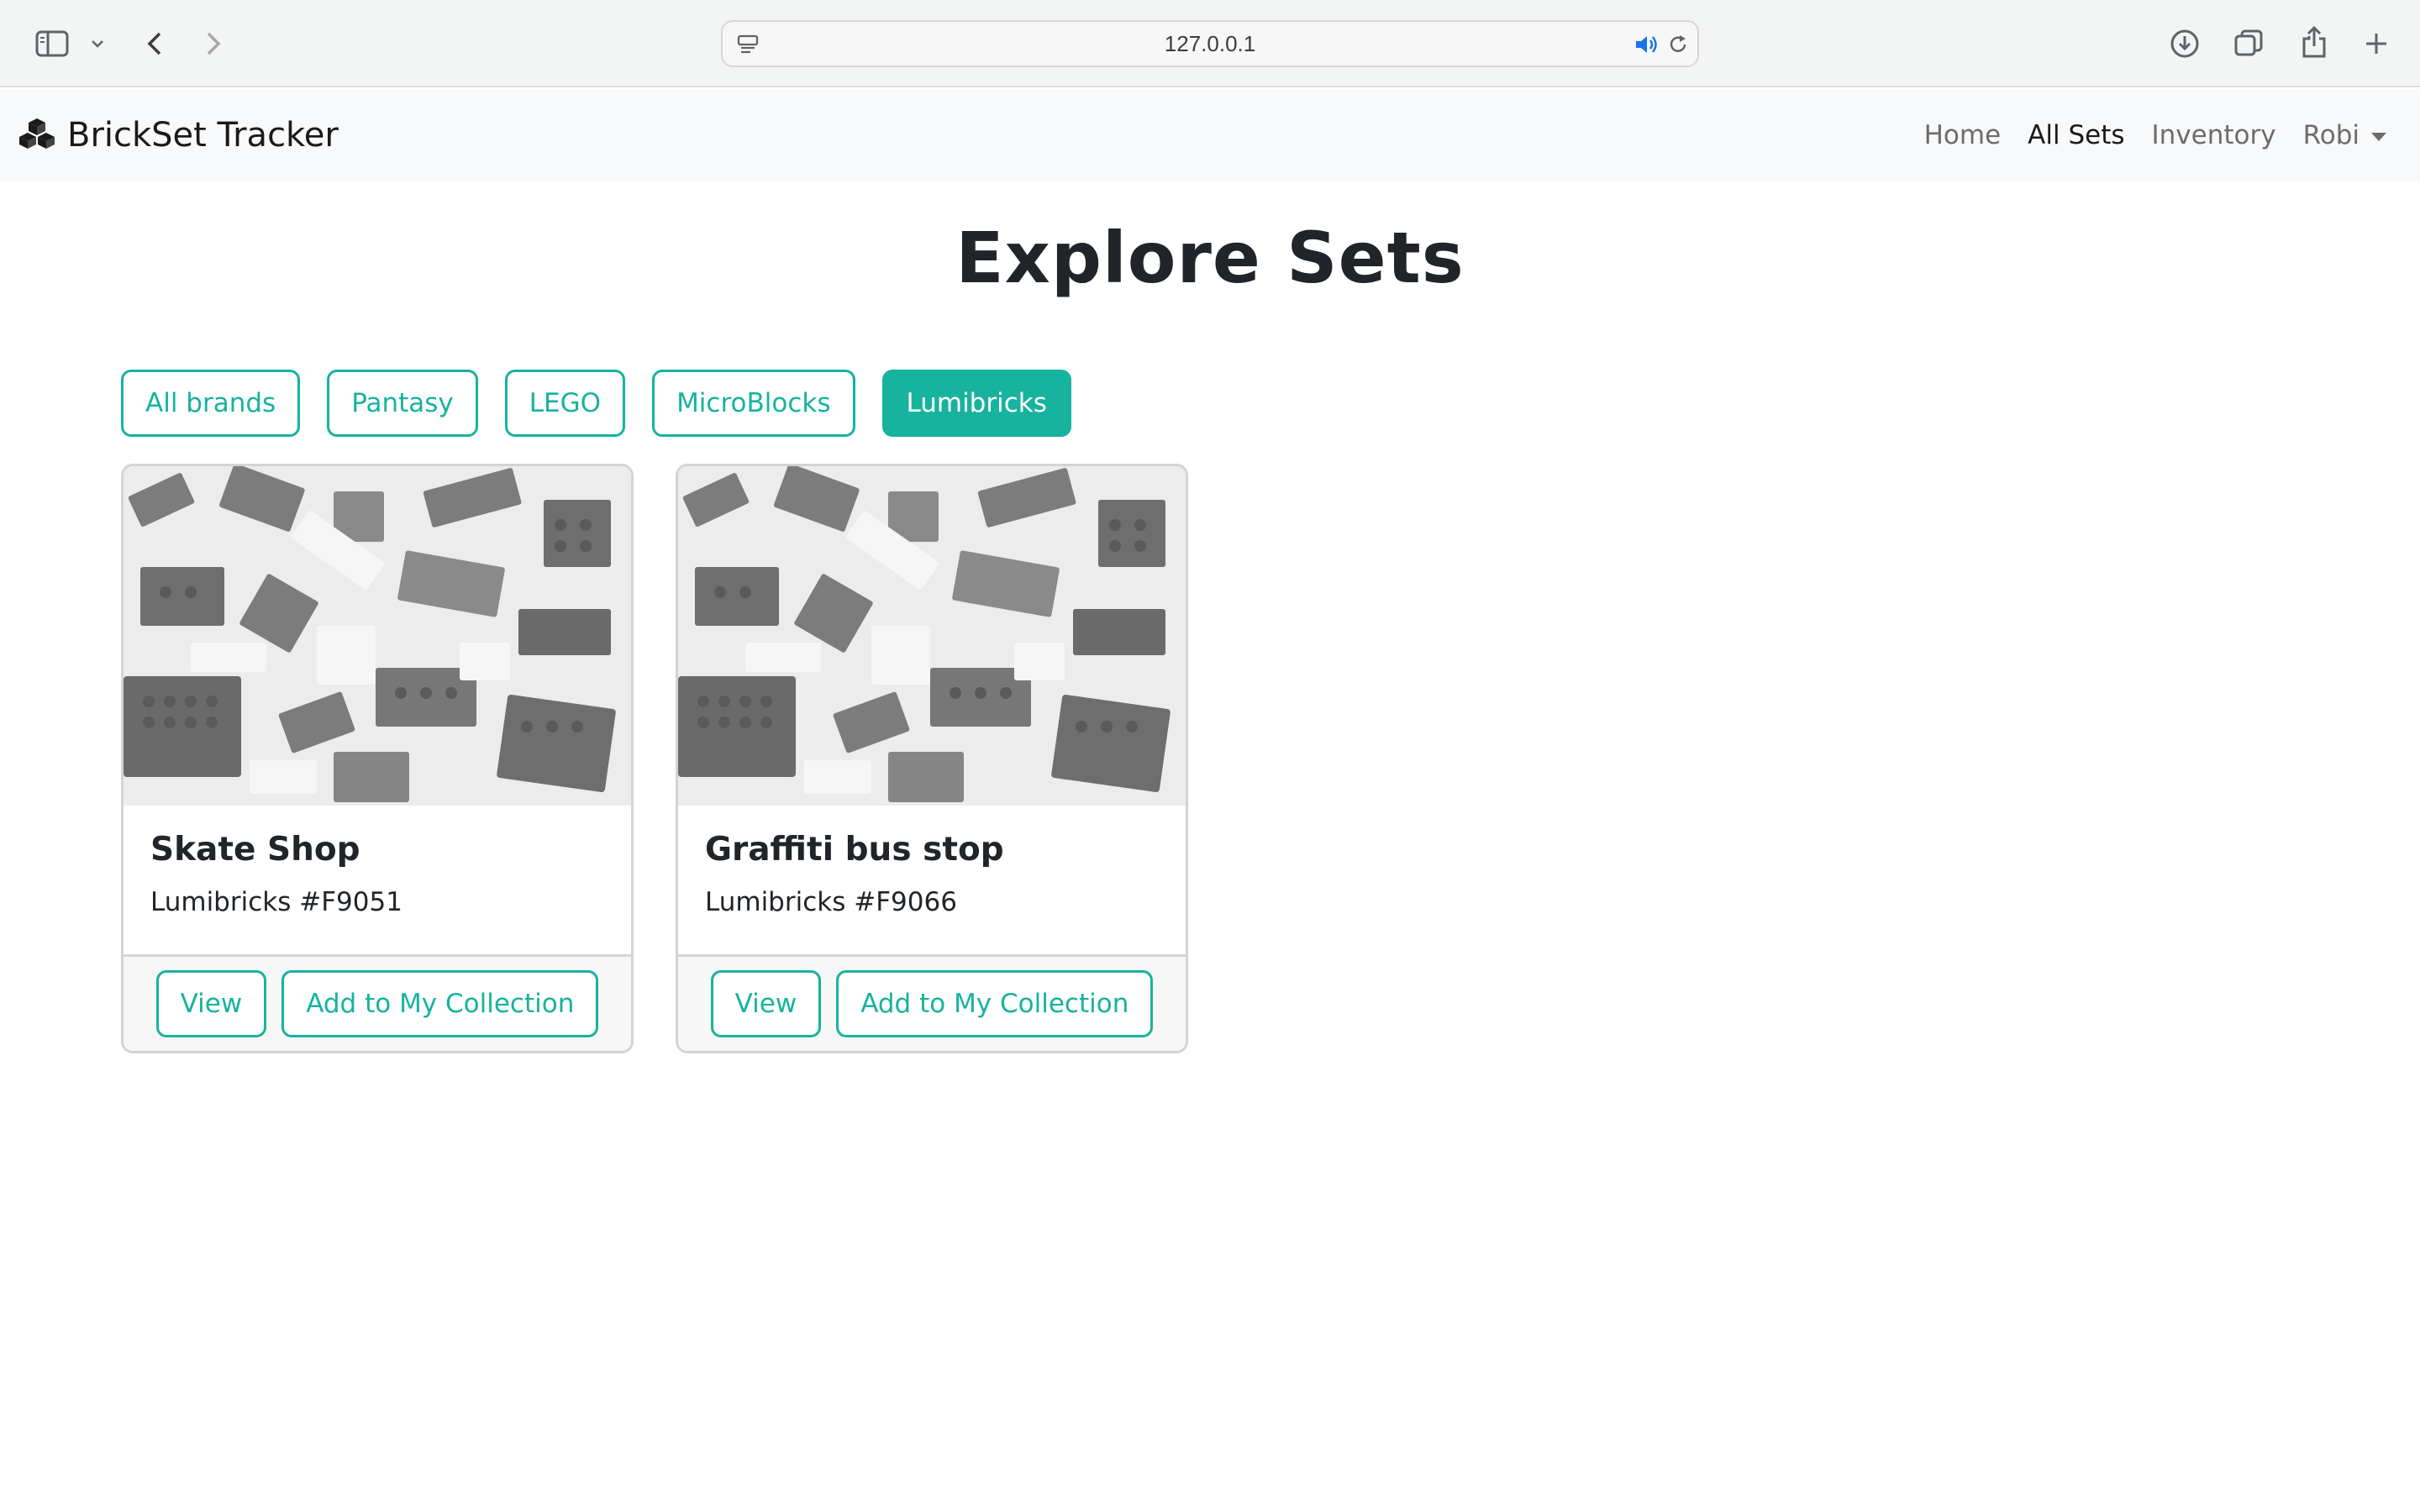 This screenshot has width=2420, height=1512. I want to click on user-name: Robi, so click(2331, 135).